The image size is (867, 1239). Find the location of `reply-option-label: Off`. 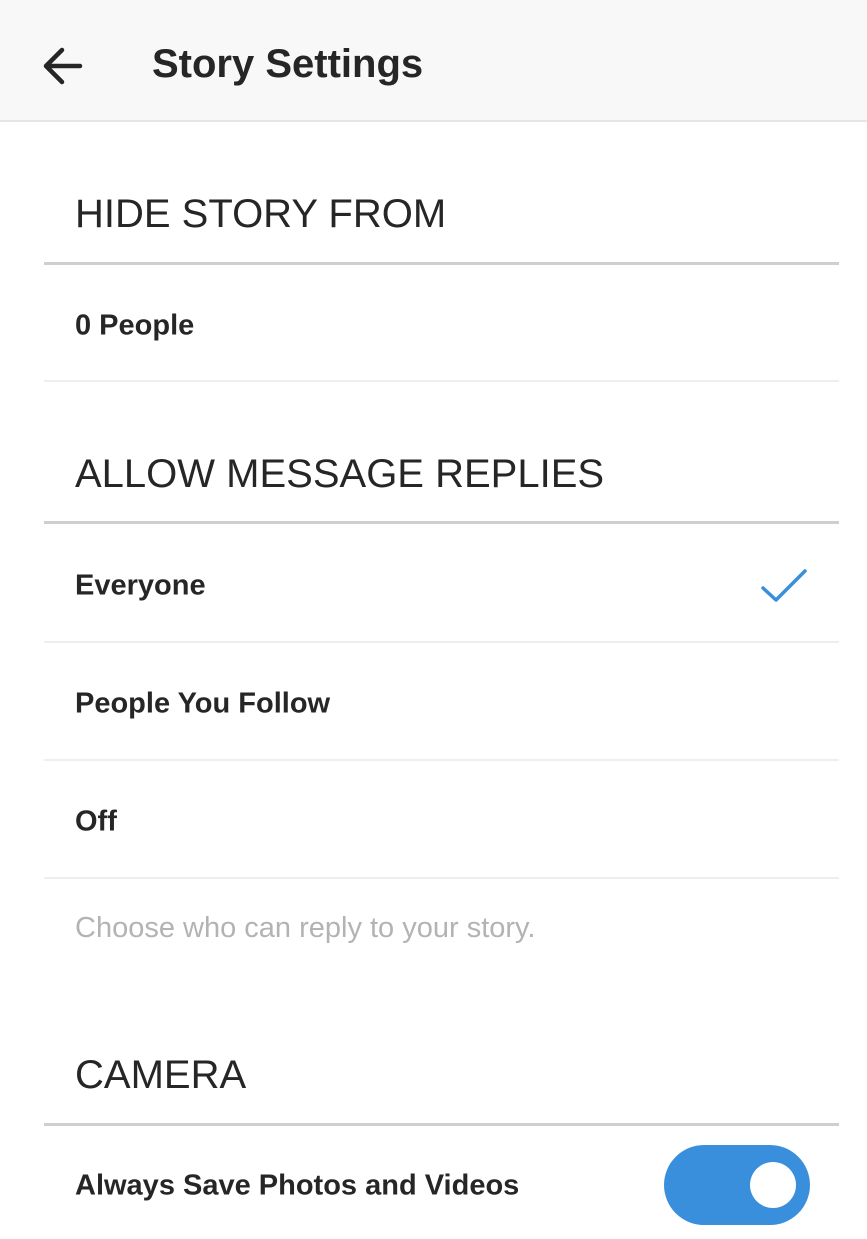

reply-option-label: Off is located at coordinates (96, 821).